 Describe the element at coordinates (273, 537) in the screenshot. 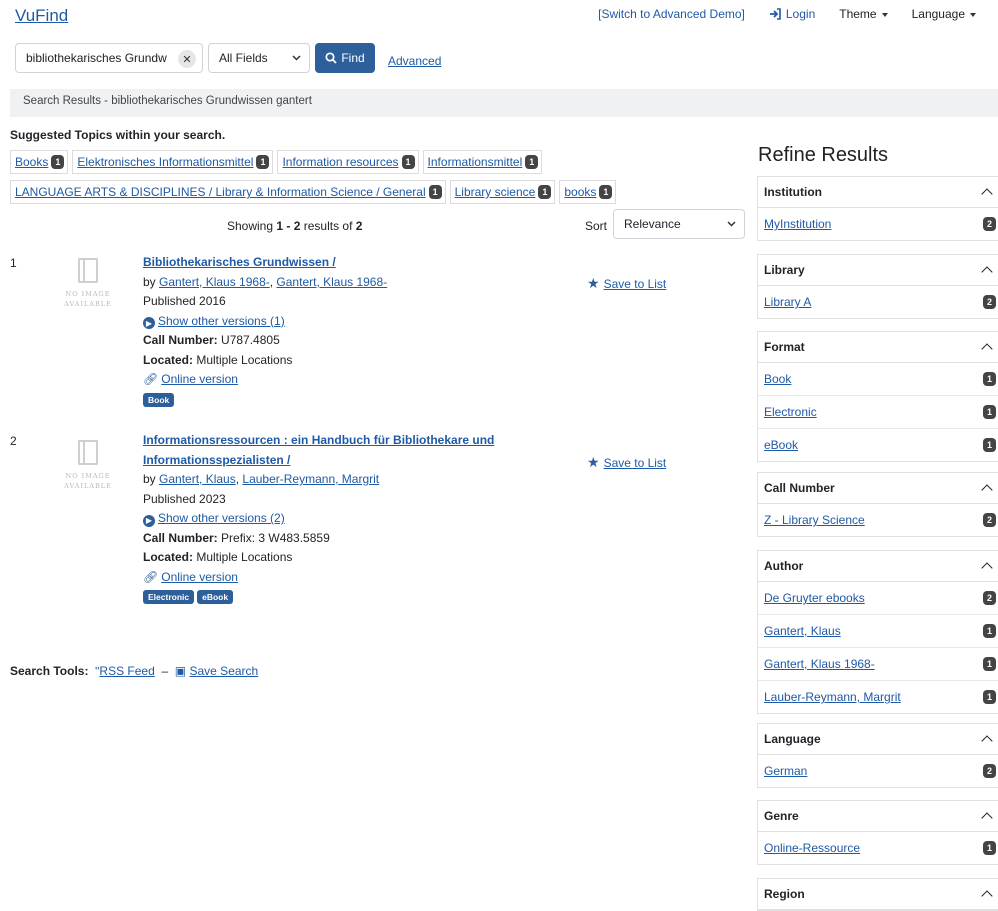

I see `call-number-value: Prefix: 3 W483.5859` at that location.